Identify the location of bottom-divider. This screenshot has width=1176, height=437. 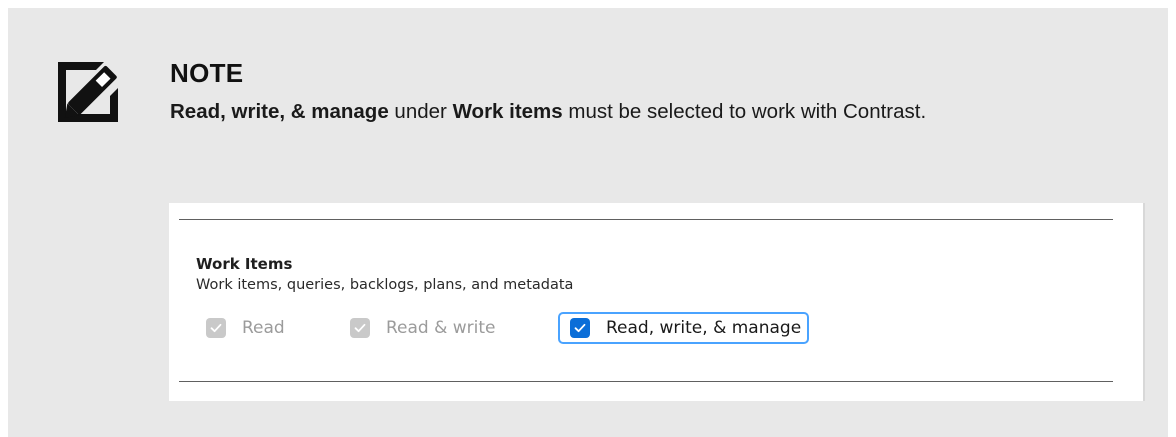
(646, 381).